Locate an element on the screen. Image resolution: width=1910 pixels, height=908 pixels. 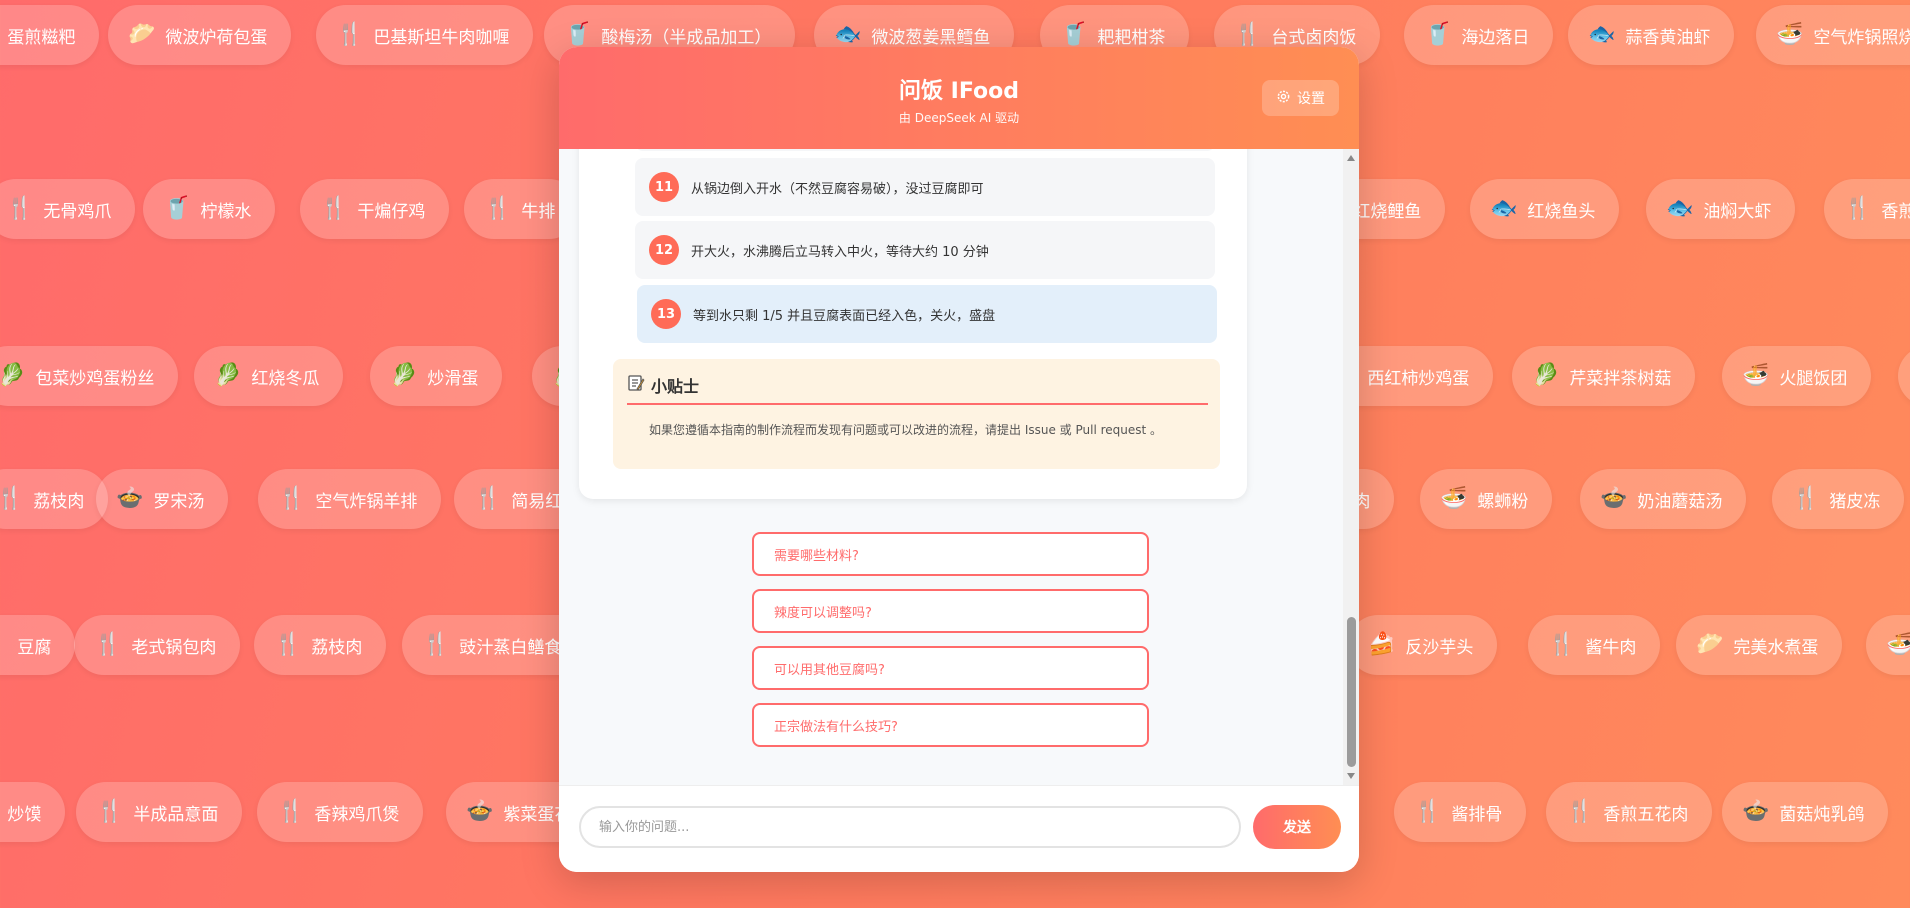
chip-label: 海边落日 is located at coordinates (1495, 37).